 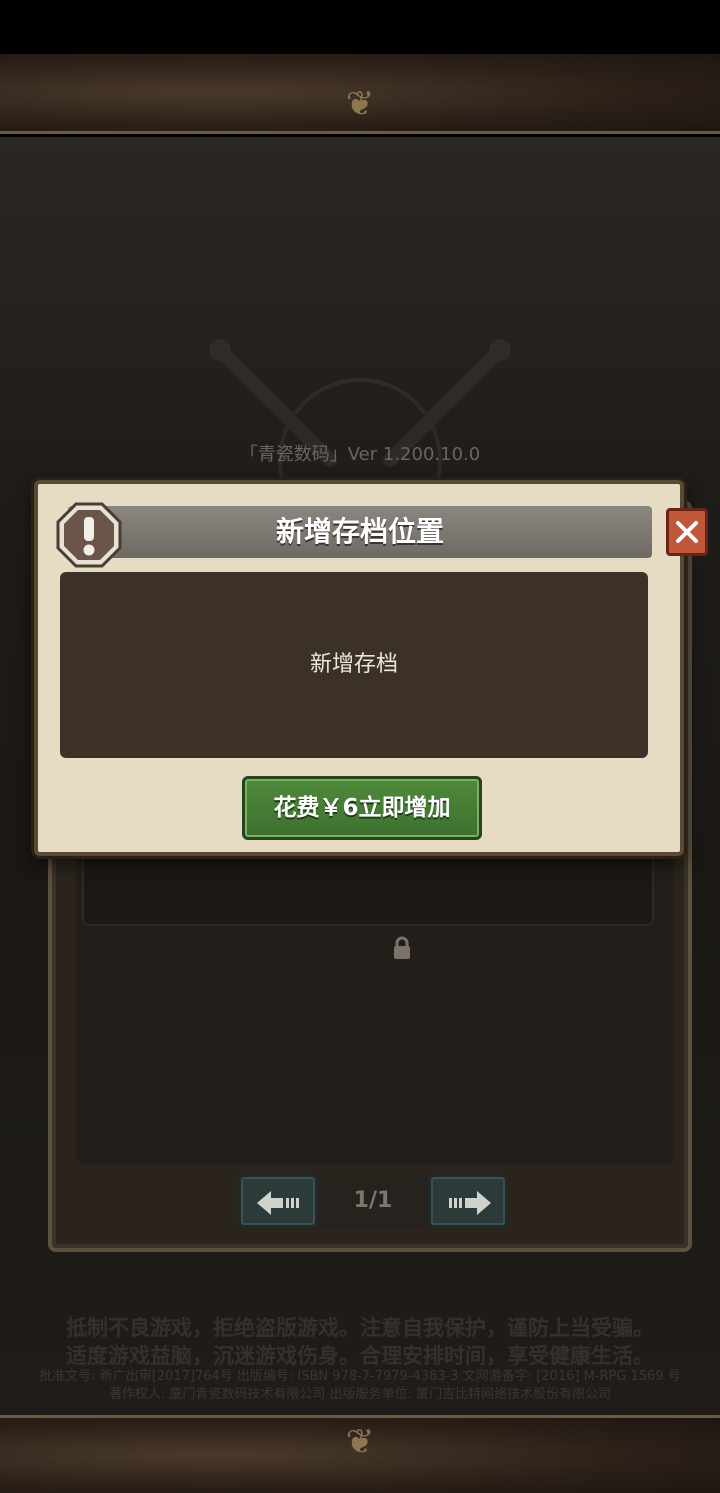 I want to click on next-page-button, so click(x=468, y=1201).